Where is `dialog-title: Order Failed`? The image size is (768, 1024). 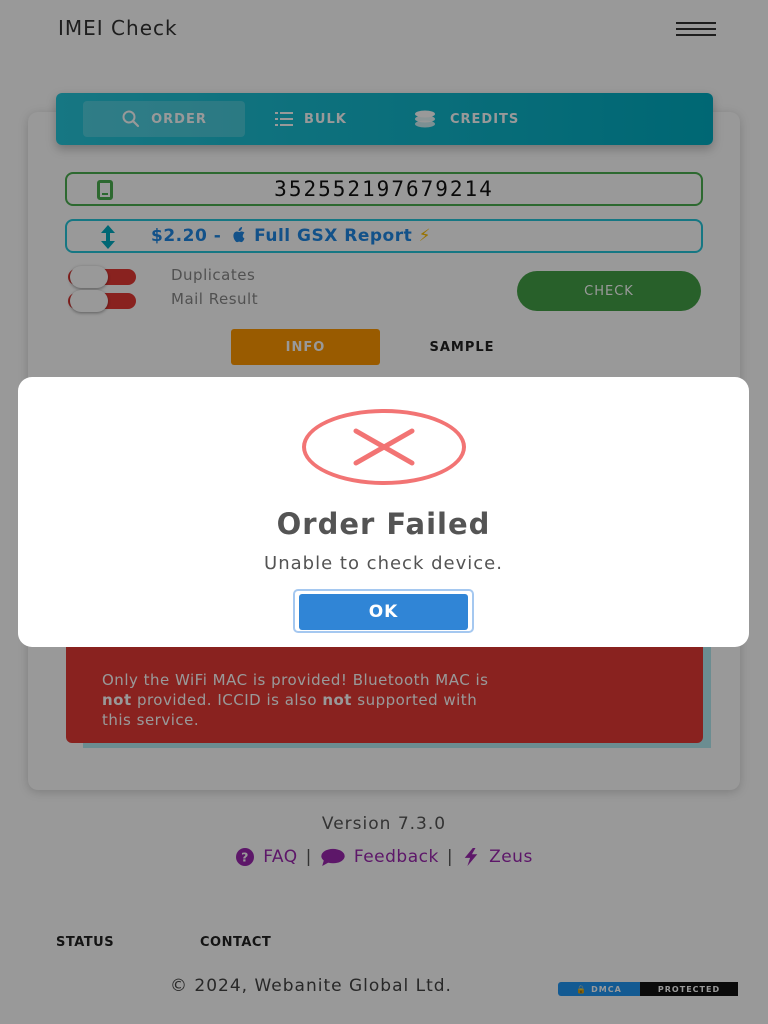 dialog-title: Order Failed is located at coordinates (383, 524).